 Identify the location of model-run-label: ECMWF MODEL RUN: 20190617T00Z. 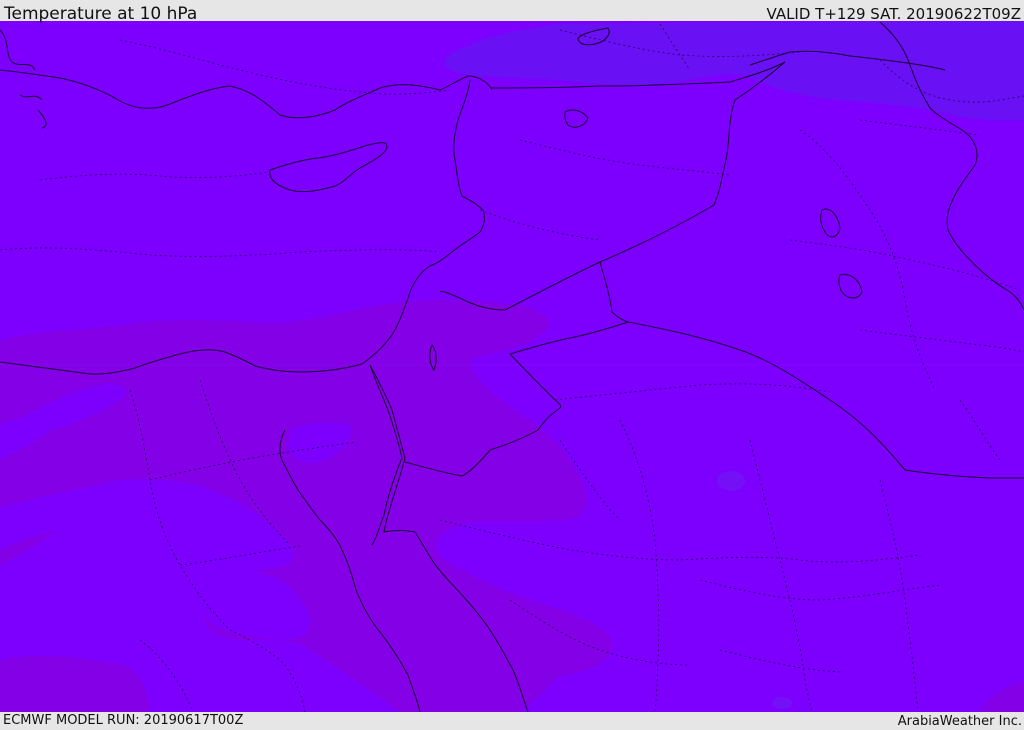
(123, 720).